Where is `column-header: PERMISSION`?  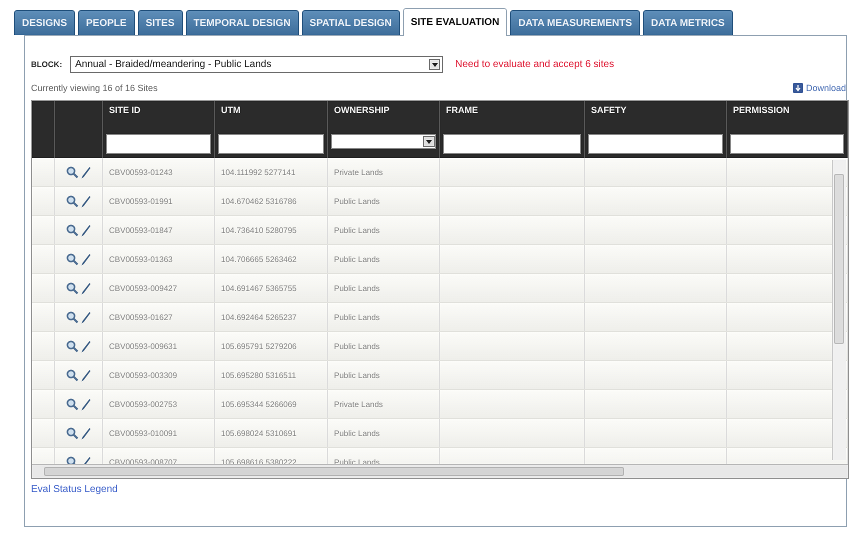 column-header: PERMISSION is located at coordinates (761, 110).